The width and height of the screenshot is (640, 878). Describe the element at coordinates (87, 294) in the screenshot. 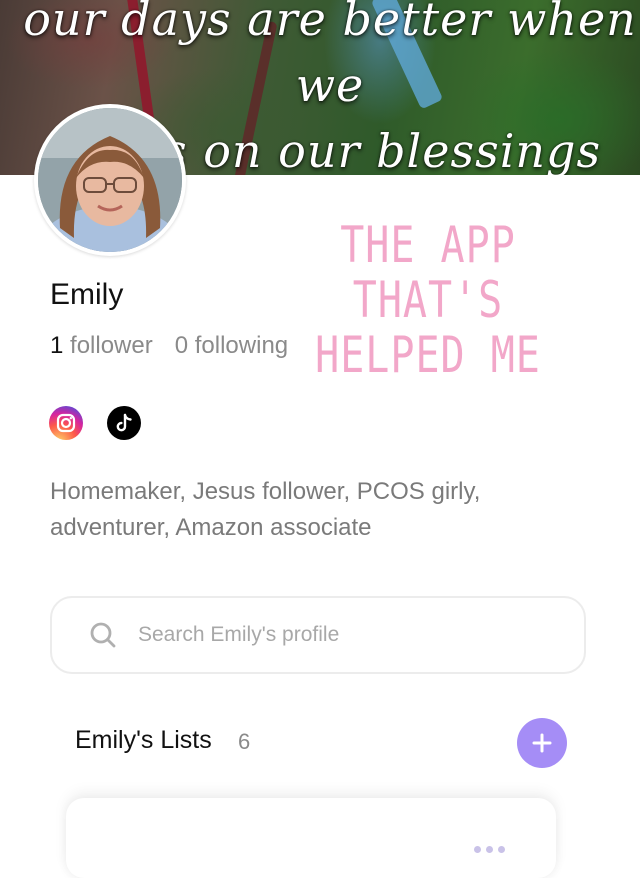

I see `profile-name: Emily` at that location.